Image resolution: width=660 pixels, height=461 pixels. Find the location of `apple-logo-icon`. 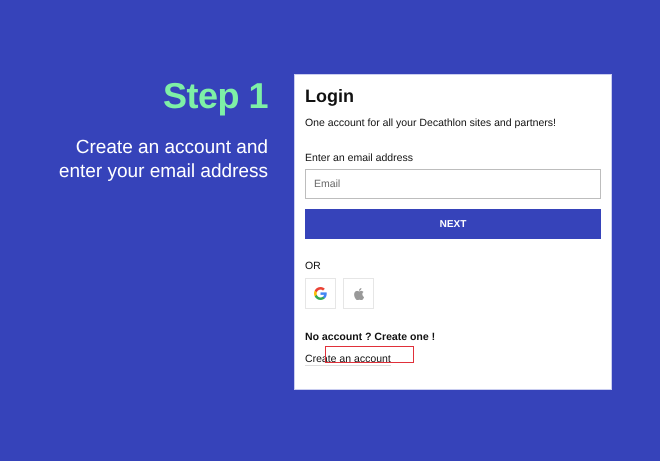

apple-logo-icon is located at coordinates (359, 294).